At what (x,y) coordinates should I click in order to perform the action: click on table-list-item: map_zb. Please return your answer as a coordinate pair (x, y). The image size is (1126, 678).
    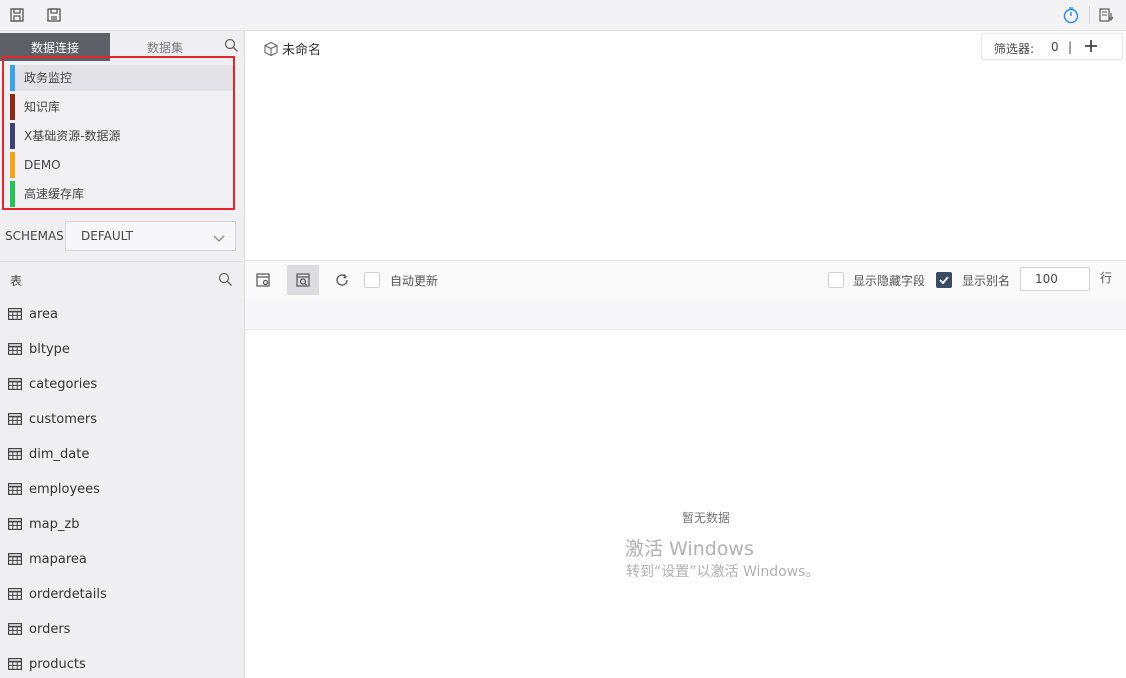
    Looking at the image, I should click on (43, 524).